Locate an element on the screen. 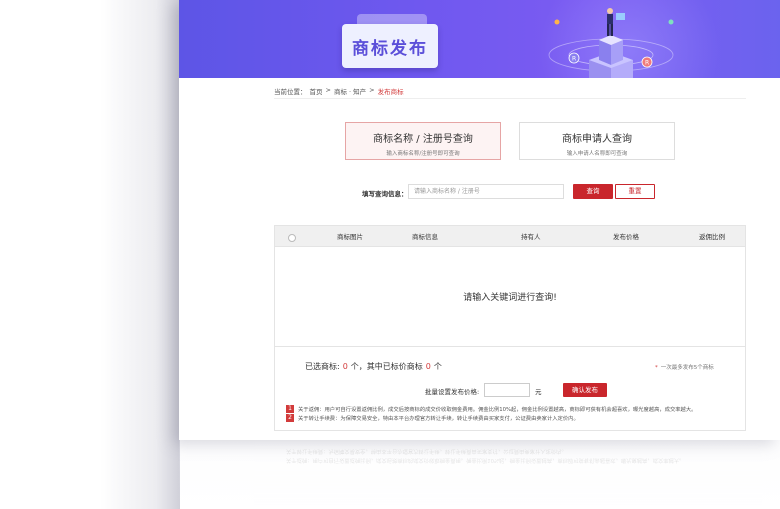  selected-mid: 个，其中已标价商标 is located at coordinates (386, 366).